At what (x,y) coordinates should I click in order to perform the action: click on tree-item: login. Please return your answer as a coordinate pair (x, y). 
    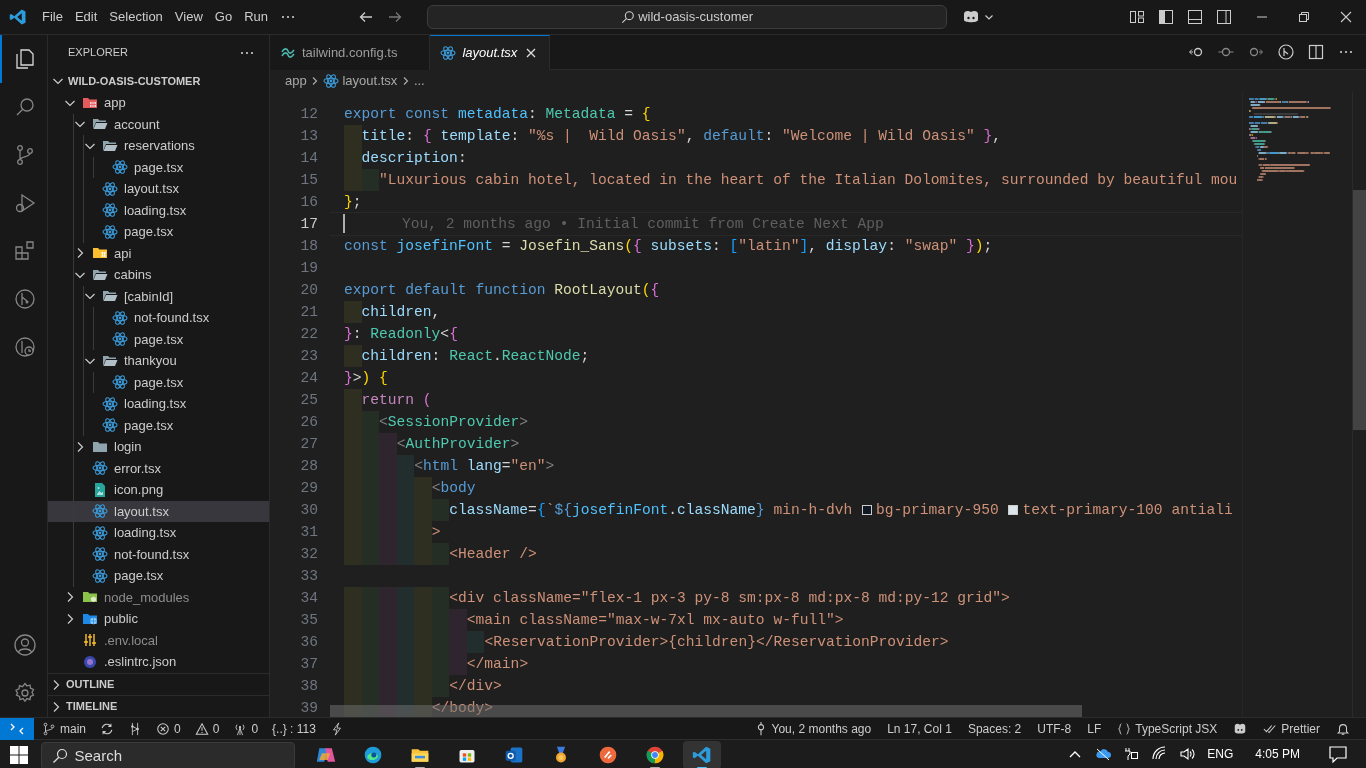
    Looking at the image, I should click on (158, 447).